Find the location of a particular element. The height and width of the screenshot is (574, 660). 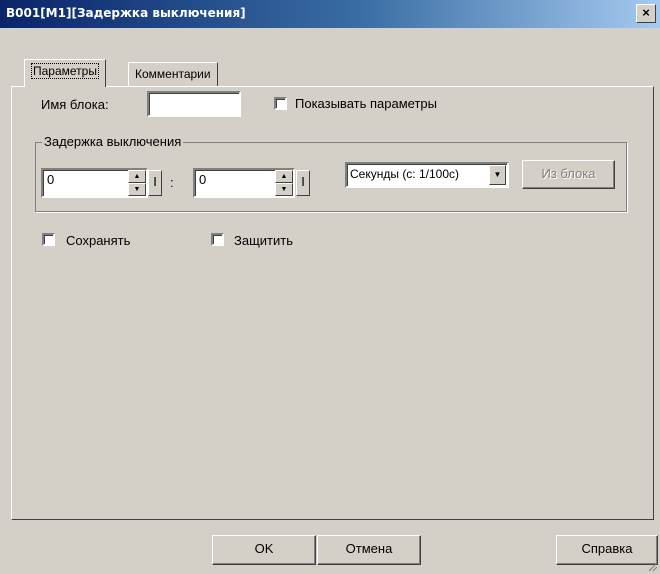

time-units-select: Секунды (с: 1/100с) ▼ is located at coordinates (427, 175).